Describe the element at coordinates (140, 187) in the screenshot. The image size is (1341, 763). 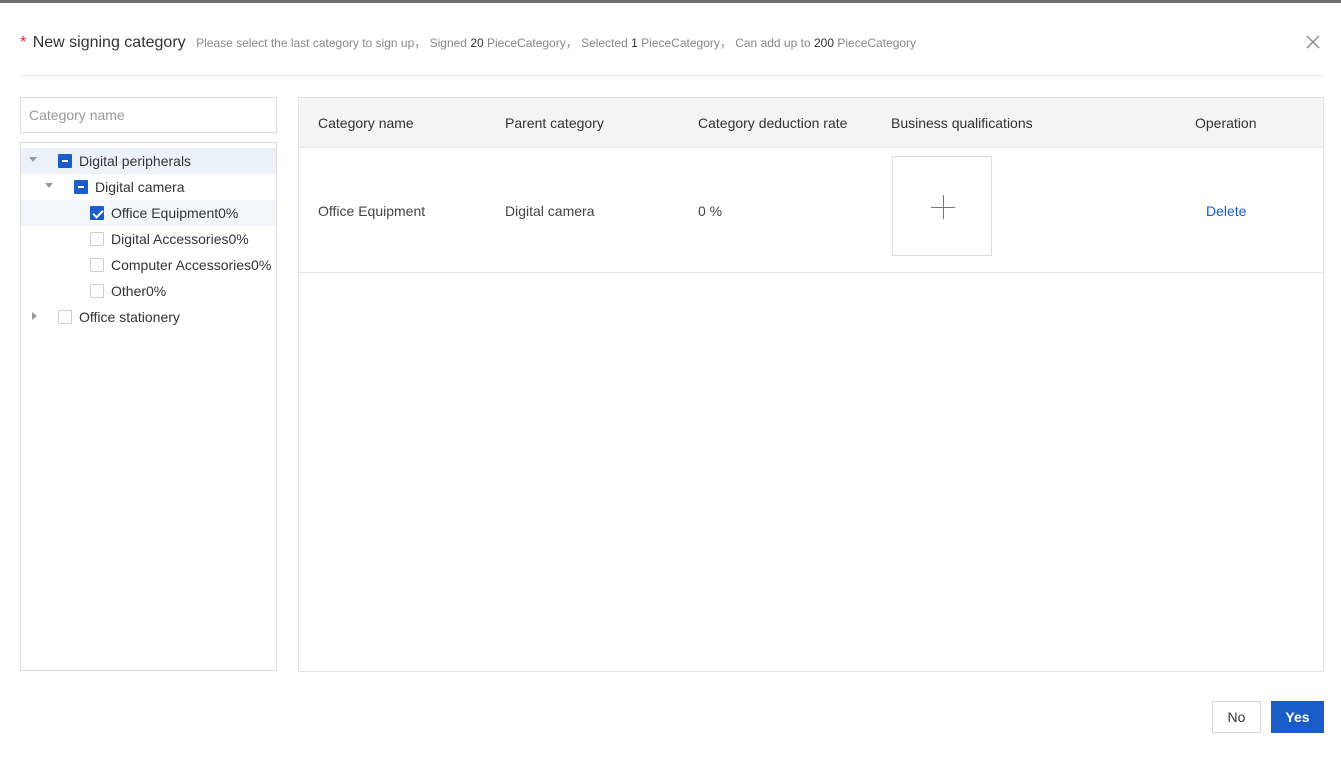
I see `tree-node-label: Digital camera` at that location.